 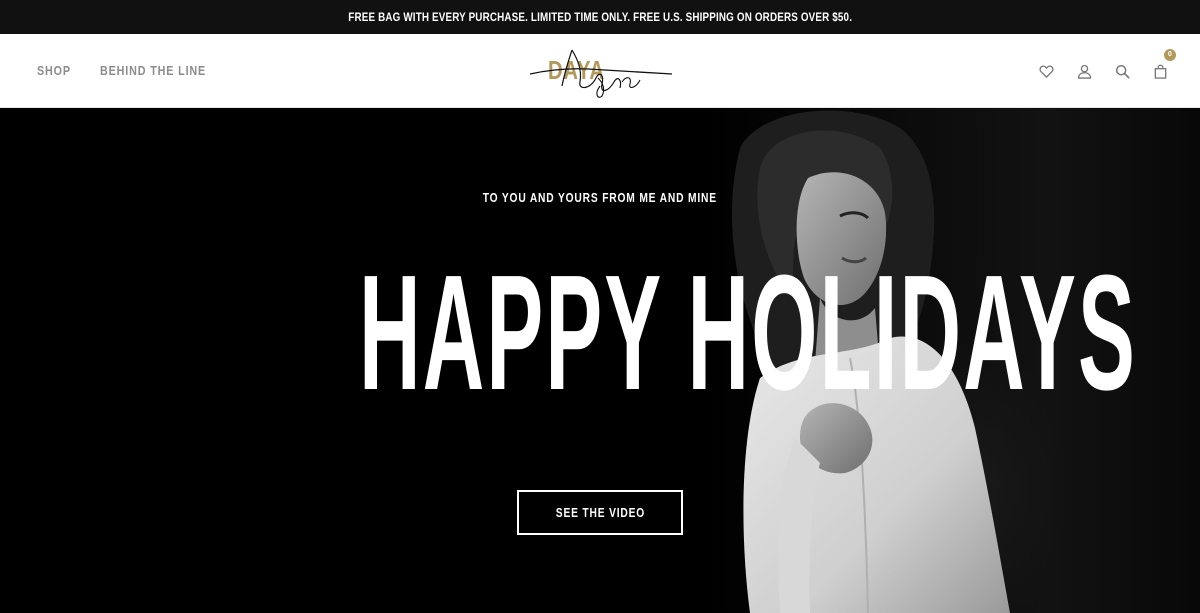 I want to click on main-nav: SHOP BEHIND THE LINE, so click(x=130, y=71).